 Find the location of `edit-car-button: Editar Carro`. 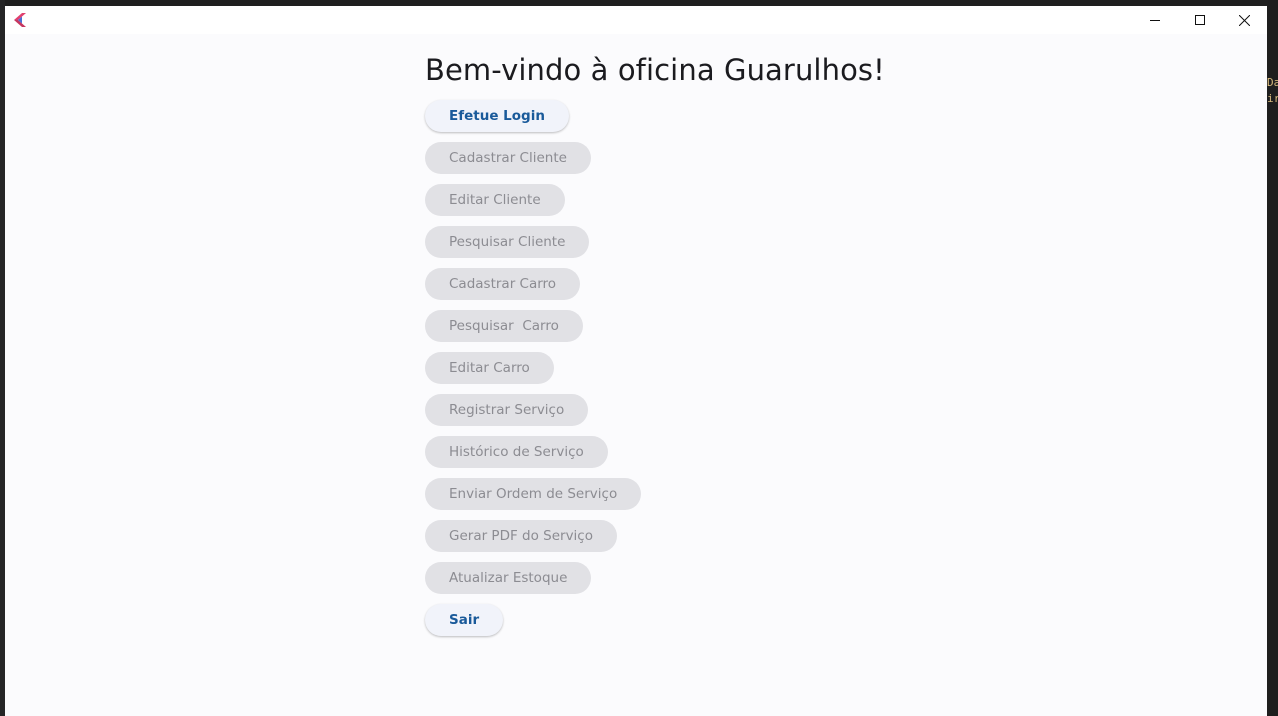

edit-car-button: Editar Carro is located at coordinates (489, 368).